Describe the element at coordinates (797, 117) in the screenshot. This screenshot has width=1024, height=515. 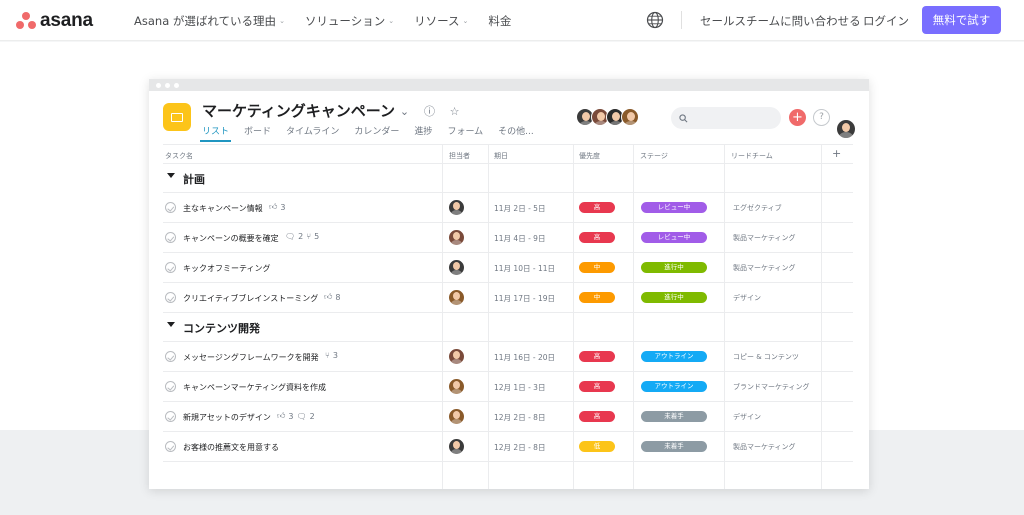
I see `add-button: +` at that location.